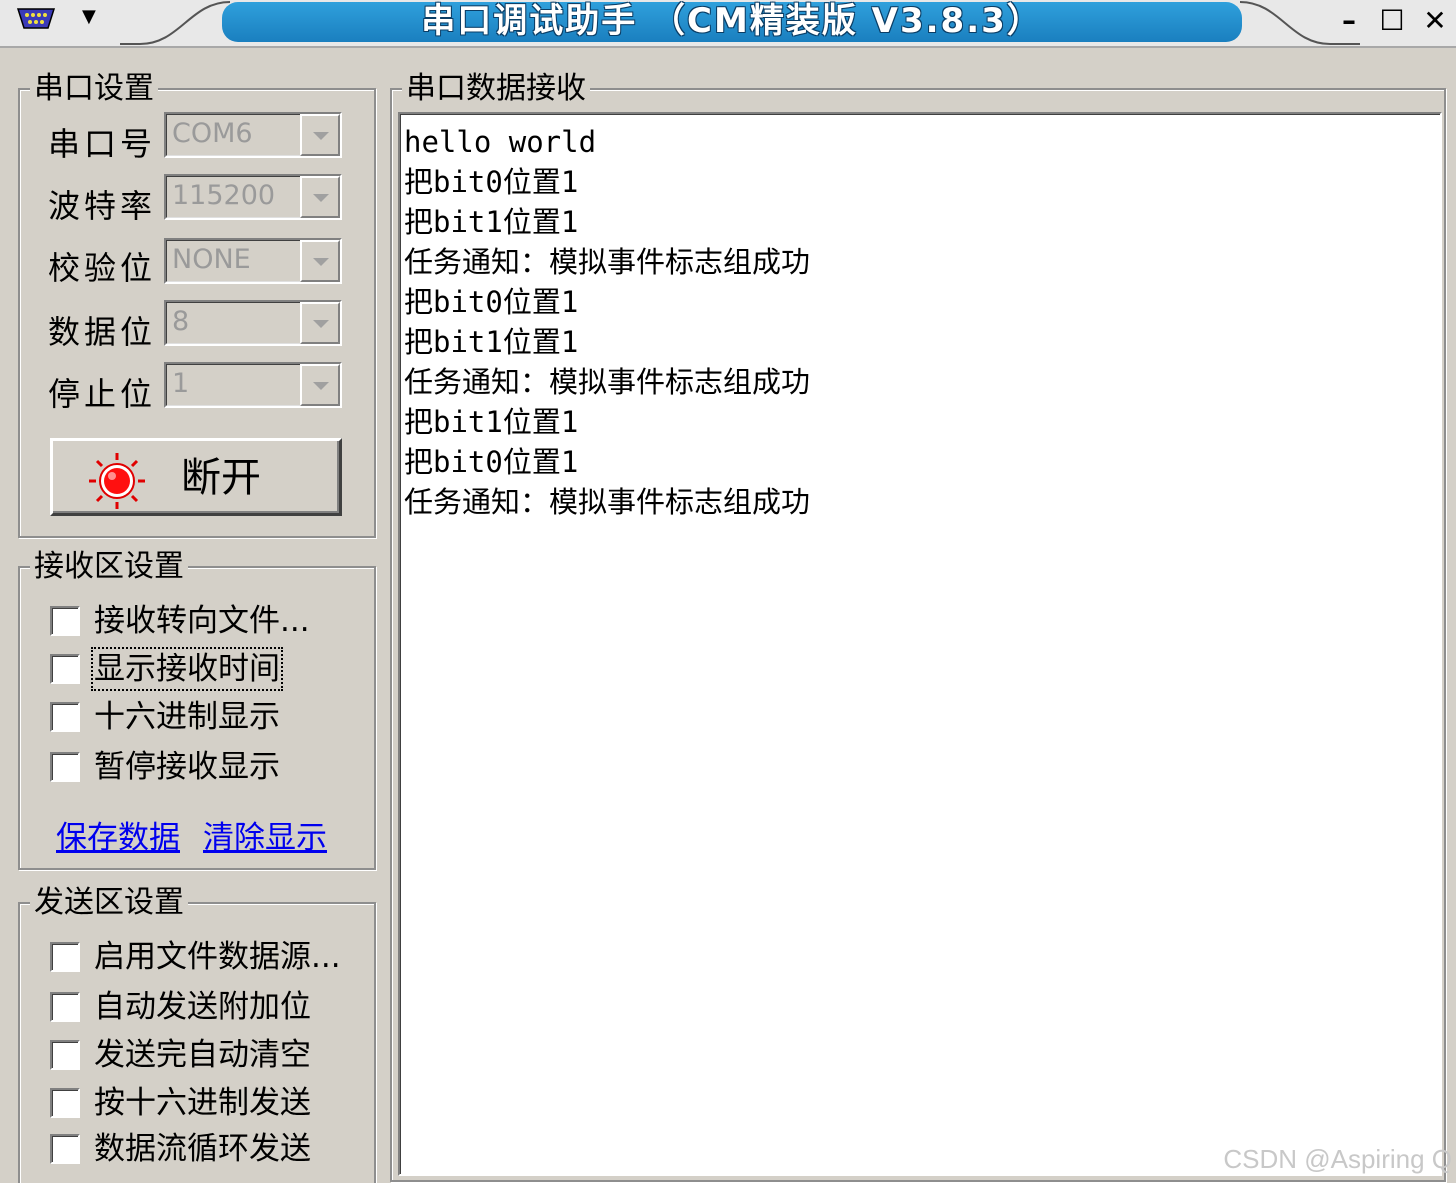 This screenshot has height=1183, width=1456. I want to click on red-led-icon, so click(117, 481).